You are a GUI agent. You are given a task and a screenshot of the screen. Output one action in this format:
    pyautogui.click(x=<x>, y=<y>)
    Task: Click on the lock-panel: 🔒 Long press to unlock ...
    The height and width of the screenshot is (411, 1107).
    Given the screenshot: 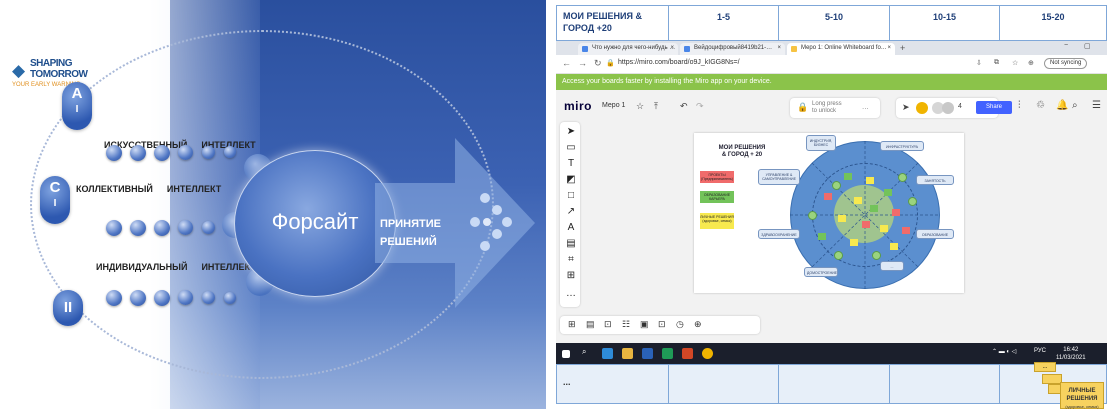 What is the action you would take?
    pyautogui.click(x=835, y=108)
    